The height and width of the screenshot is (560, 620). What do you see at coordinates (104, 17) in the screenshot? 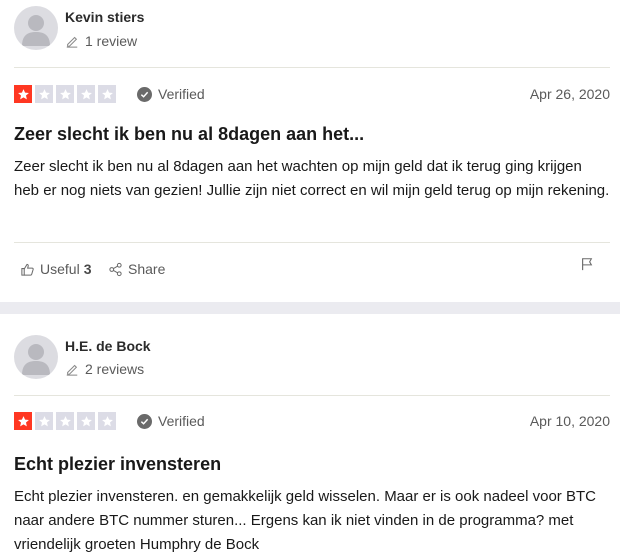
I see `reviewer-name: Kevin stiers` at bounding box center [104, 17].